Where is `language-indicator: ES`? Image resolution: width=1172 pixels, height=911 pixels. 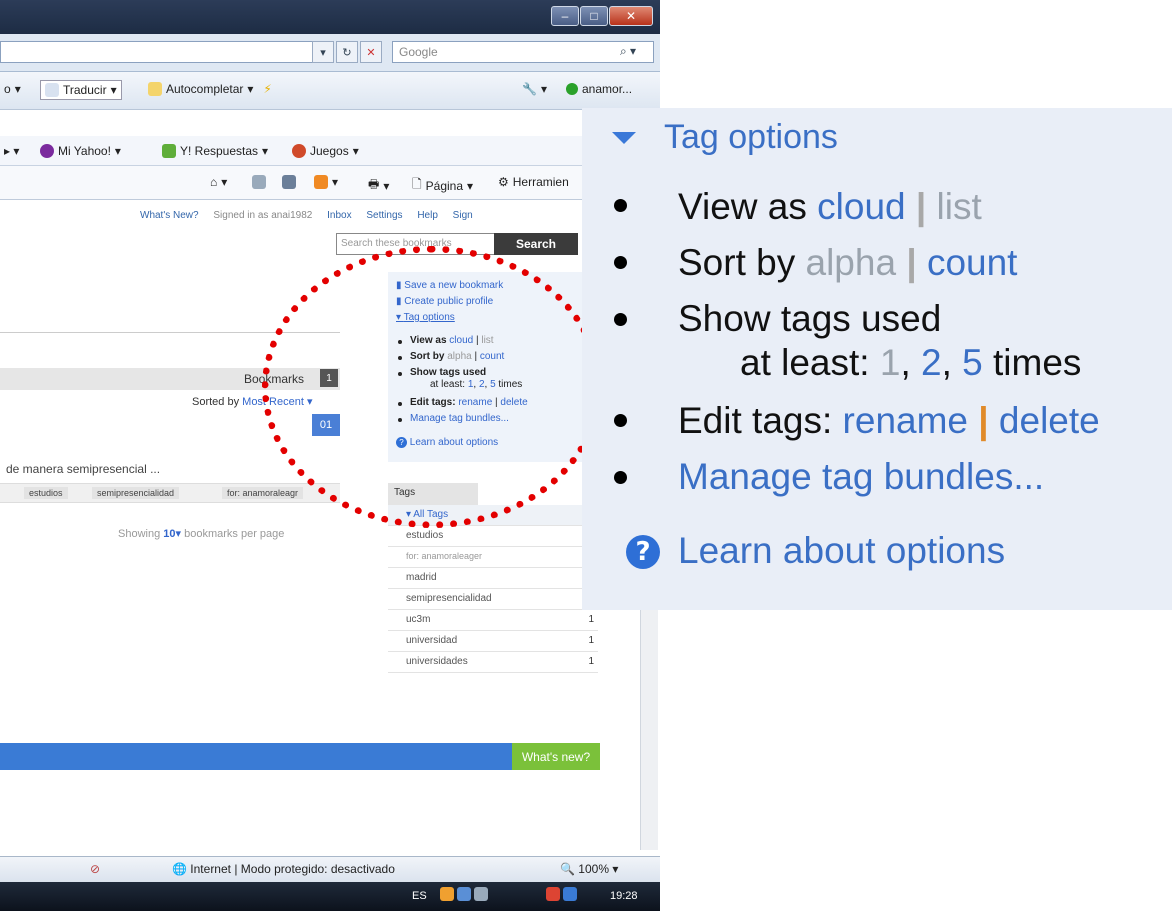
language-indicator: ES is located at coordinates (419, 896).